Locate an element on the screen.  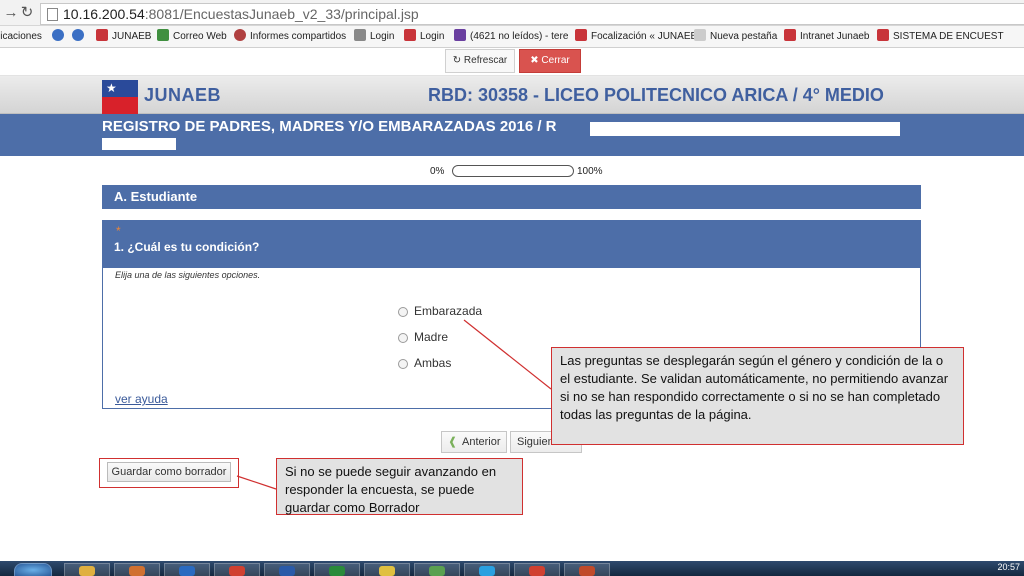
mail-icon is located at coordinates (460, 35).